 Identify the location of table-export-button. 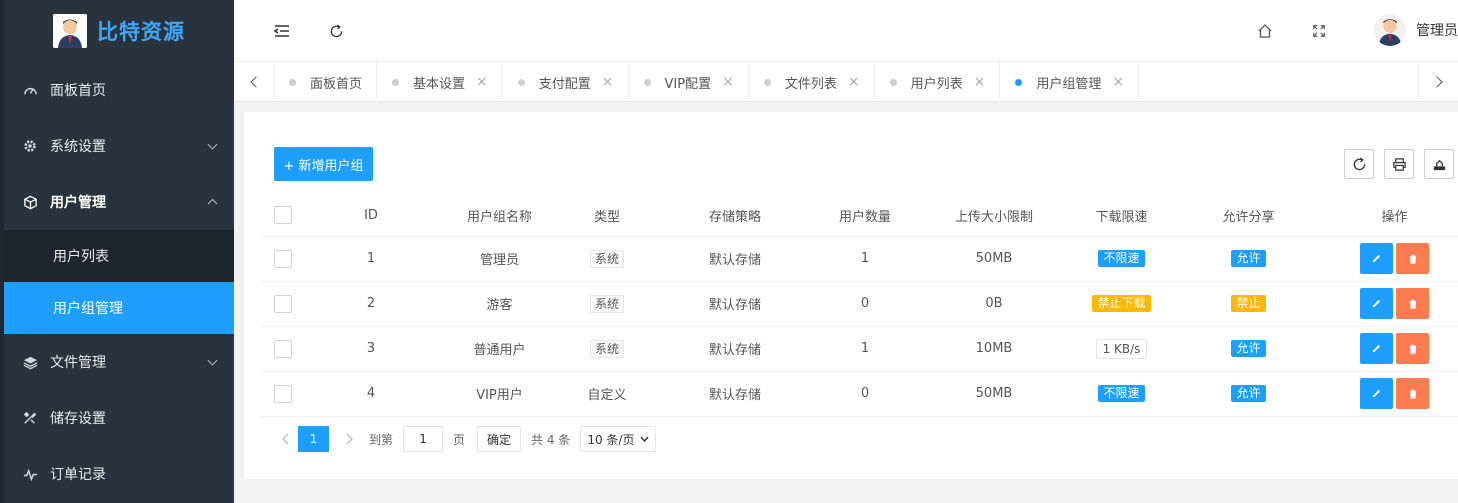
(1439, 164).